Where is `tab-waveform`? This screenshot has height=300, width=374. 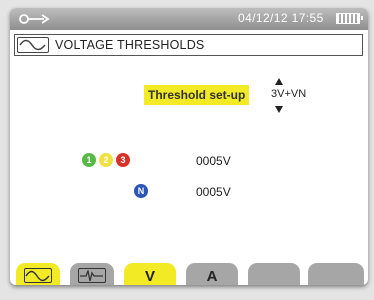
tab-waveform is located at coordinates (38, 274).